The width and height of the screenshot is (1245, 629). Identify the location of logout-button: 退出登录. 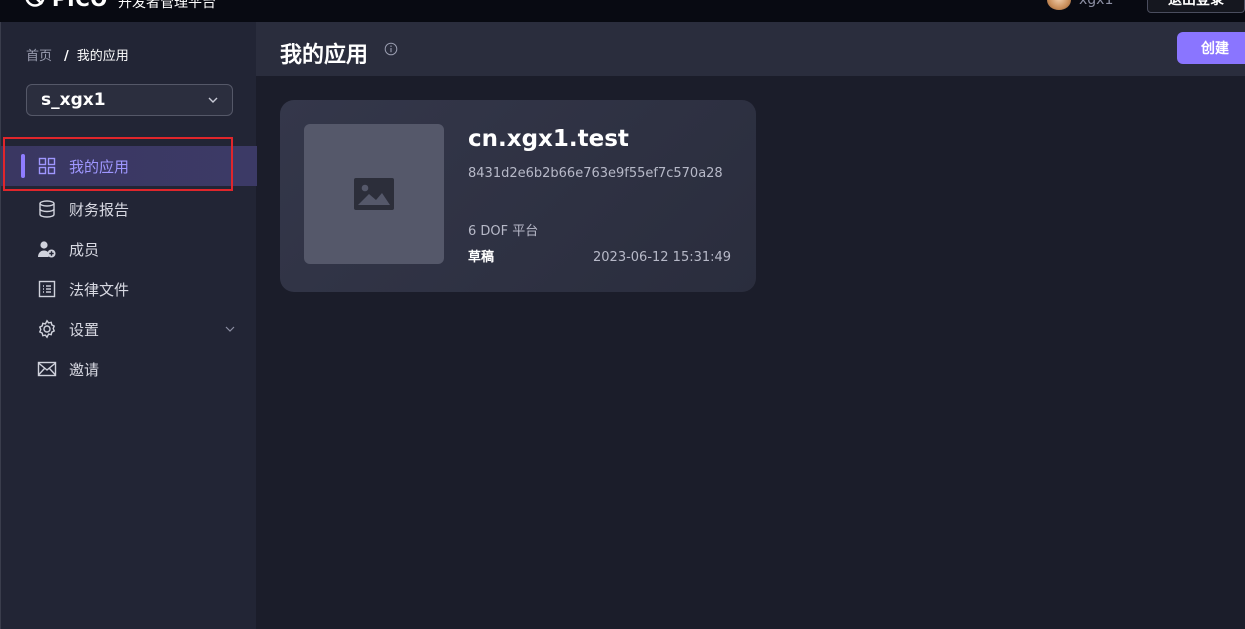
(1196, 6).